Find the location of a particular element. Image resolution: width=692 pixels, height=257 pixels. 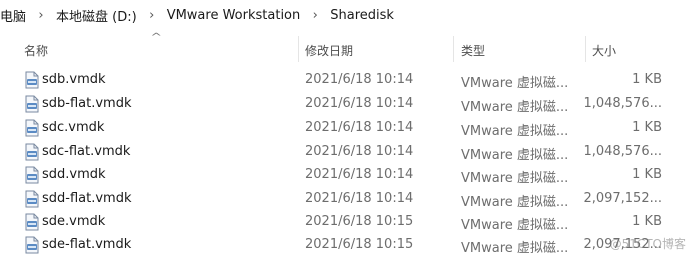

column-header-type: 类型 is located at coordinates (473, 50).